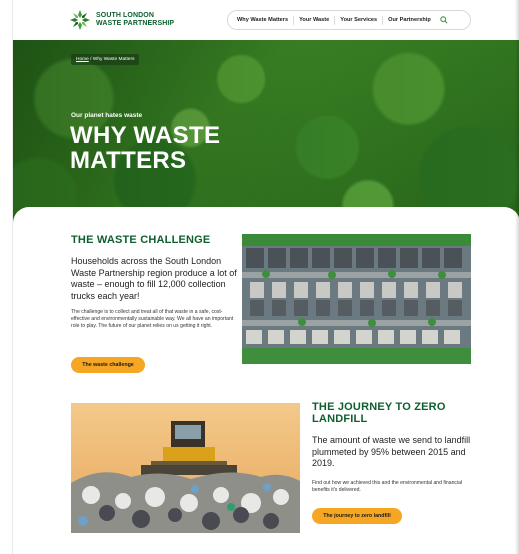  What do you see at coordinates (357, 516) in the screenshot?
I see `zero-landfill-button: The journey to zero landfill` at bounding box center [357, 516].